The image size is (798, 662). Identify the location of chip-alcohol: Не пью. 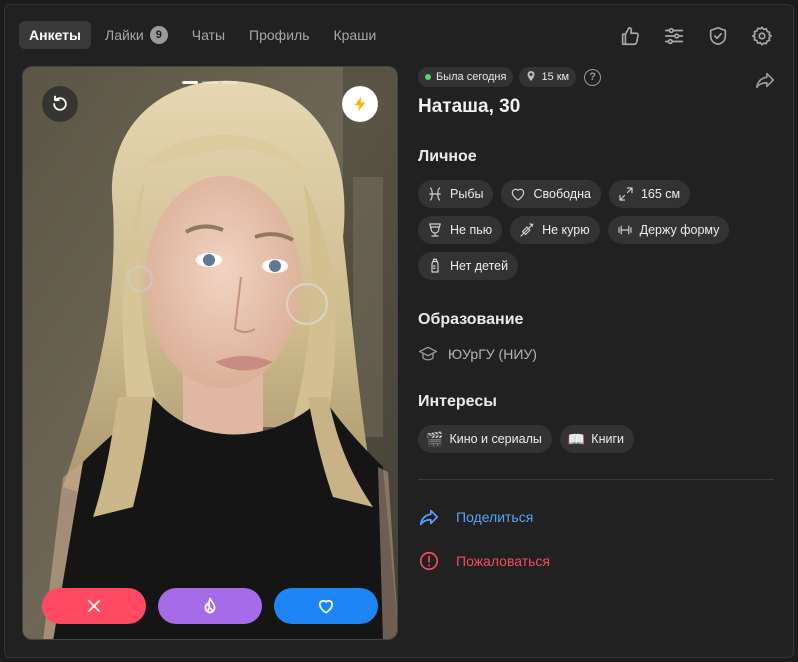
(460, 230).